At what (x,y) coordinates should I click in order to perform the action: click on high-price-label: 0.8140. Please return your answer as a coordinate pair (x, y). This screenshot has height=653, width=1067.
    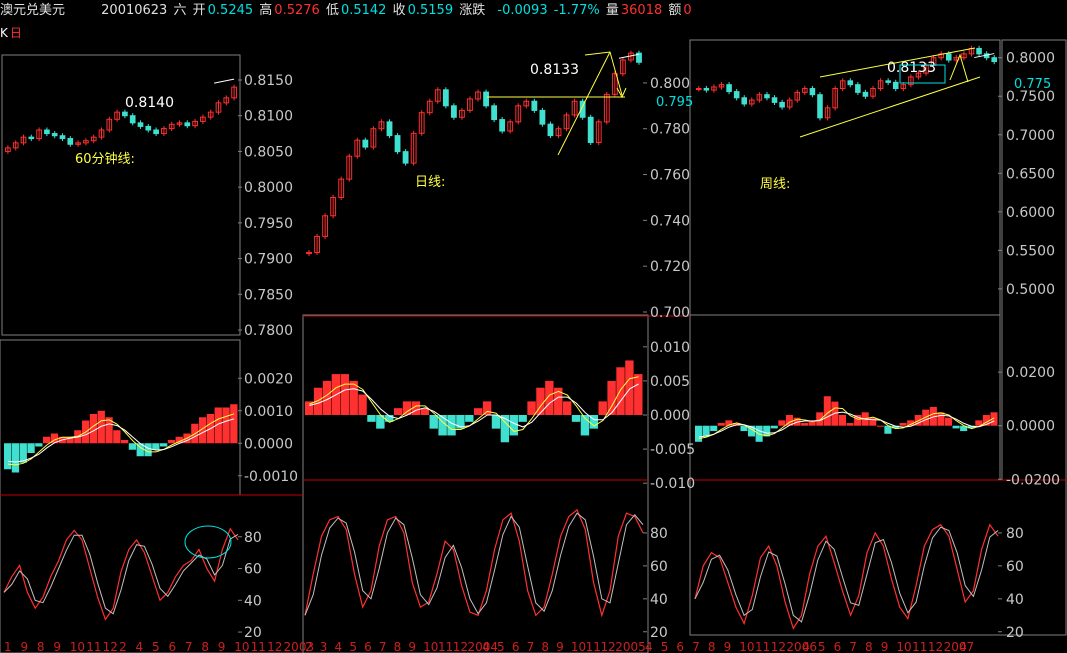
    Looking at the image, I should click on (149, 103).